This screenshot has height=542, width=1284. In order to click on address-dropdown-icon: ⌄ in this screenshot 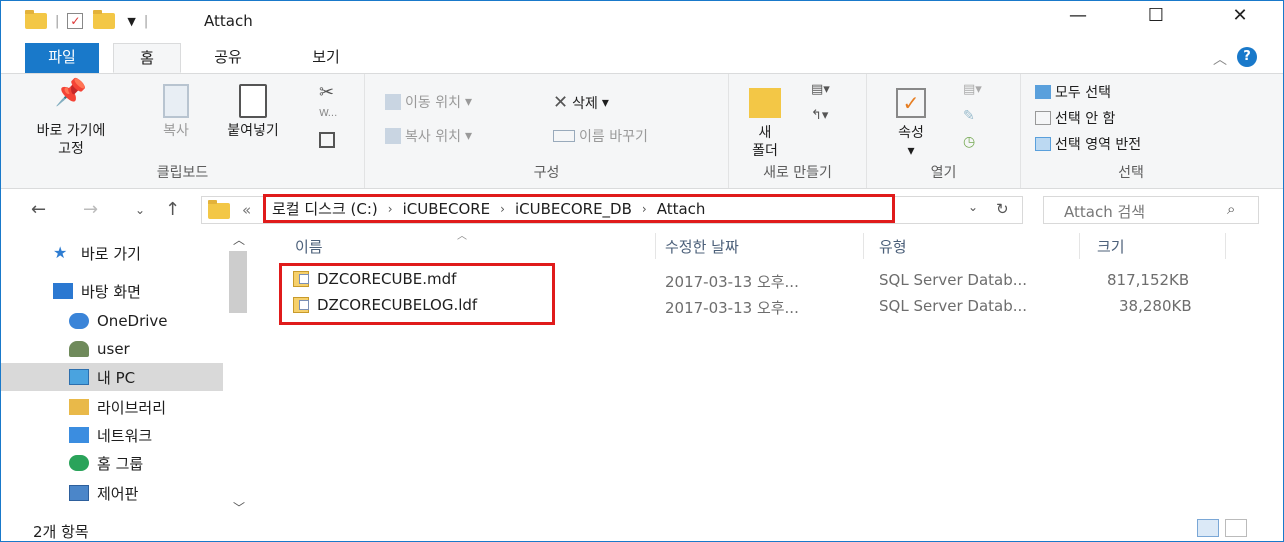, I will do `click(973, 207)`.